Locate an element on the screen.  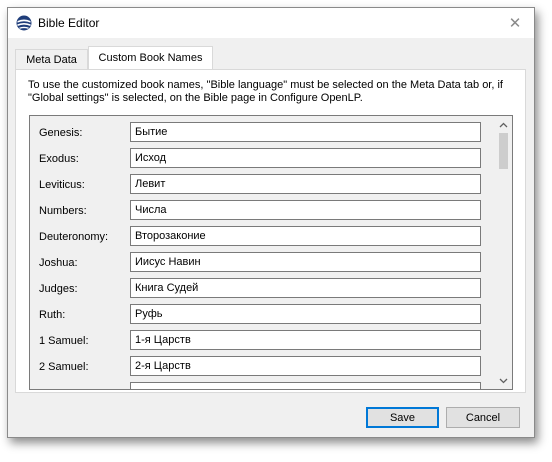
book-row-leviticus: Leviticus: Левит is located at coordinates (263, 186).